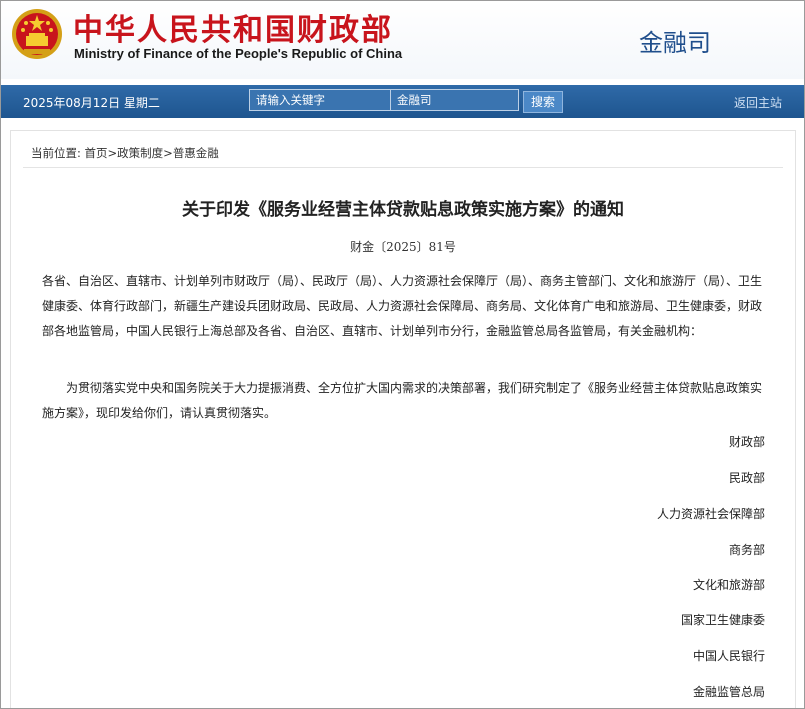 The image size is (805, 709). Describe the element at coordinates (746, 550) in the screenshot. I see `signer: 商务部` at that location.